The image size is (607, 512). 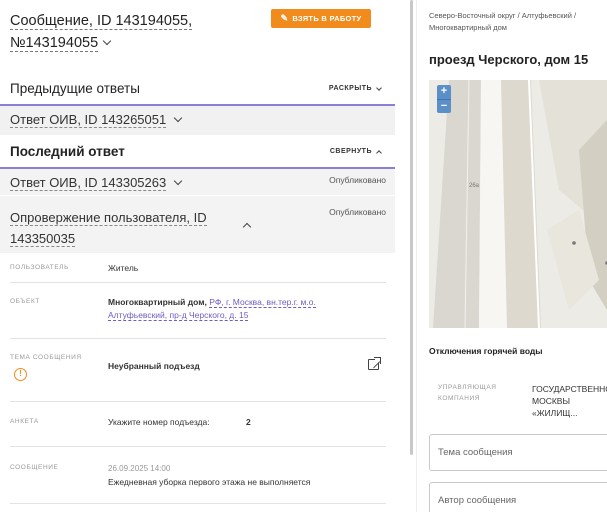 What do you see at coordinates (444, 92) in the screenshot?
I see `zoom-in-button: +` at bounding box center [444, 92].